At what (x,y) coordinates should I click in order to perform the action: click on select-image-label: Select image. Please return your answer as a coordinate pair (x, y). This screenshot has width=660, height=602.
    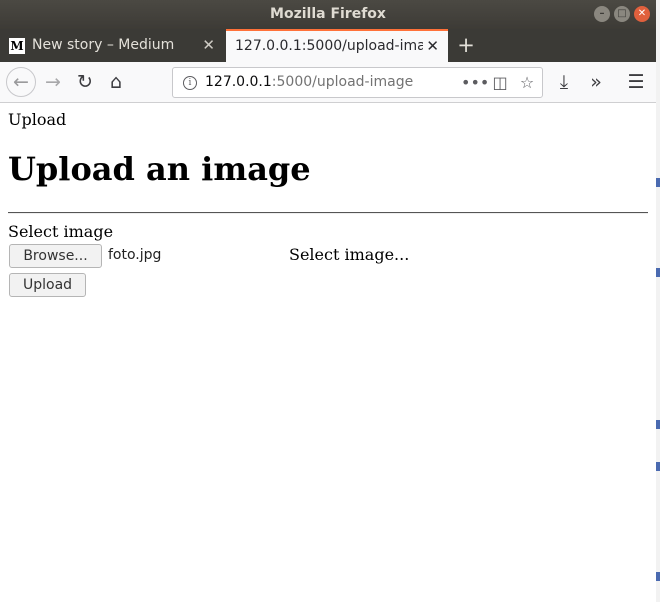
    Looking at the image, I should click on (61, 231).